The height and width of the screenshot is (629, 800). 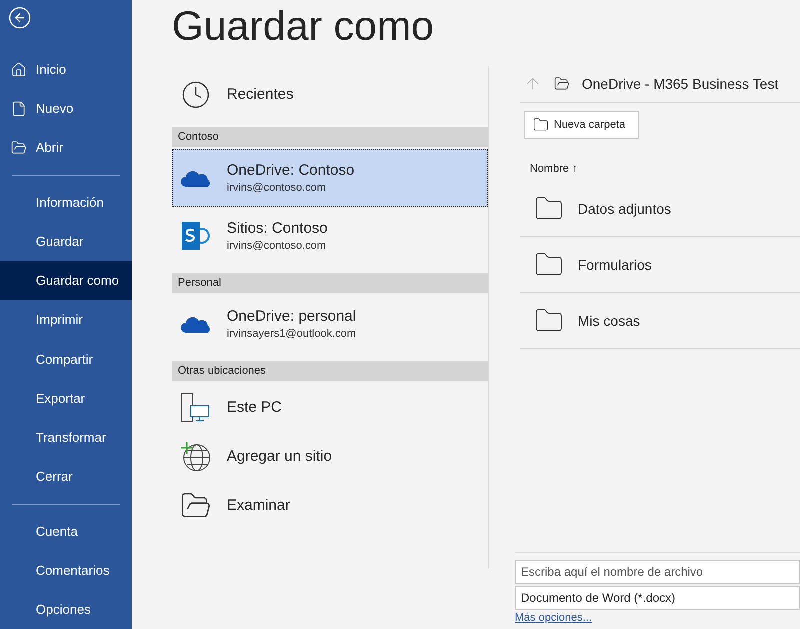 I want to click on nav-item: Imprimir, so click(x=66, y=320).